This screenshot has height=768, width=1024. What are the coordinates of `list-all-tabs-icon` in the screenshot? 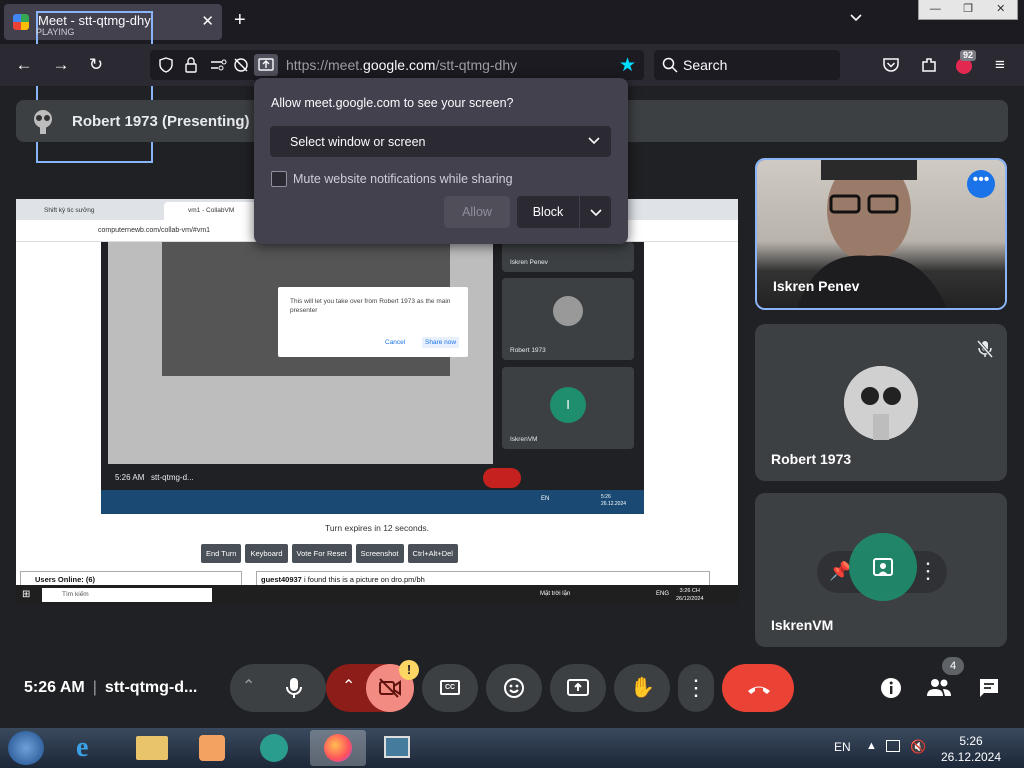 It's located at (856, 18).